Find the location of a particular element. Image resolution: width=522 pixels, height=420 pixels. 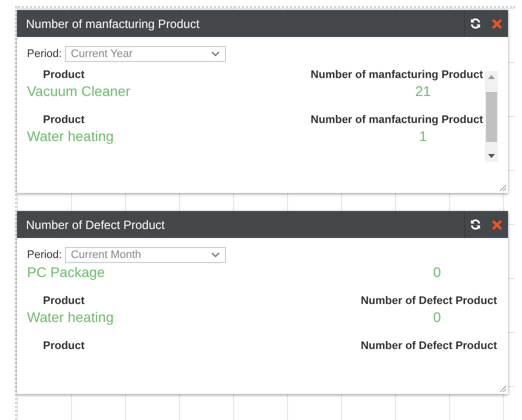

product-name: PC Package is located at coordinates (66, 272).